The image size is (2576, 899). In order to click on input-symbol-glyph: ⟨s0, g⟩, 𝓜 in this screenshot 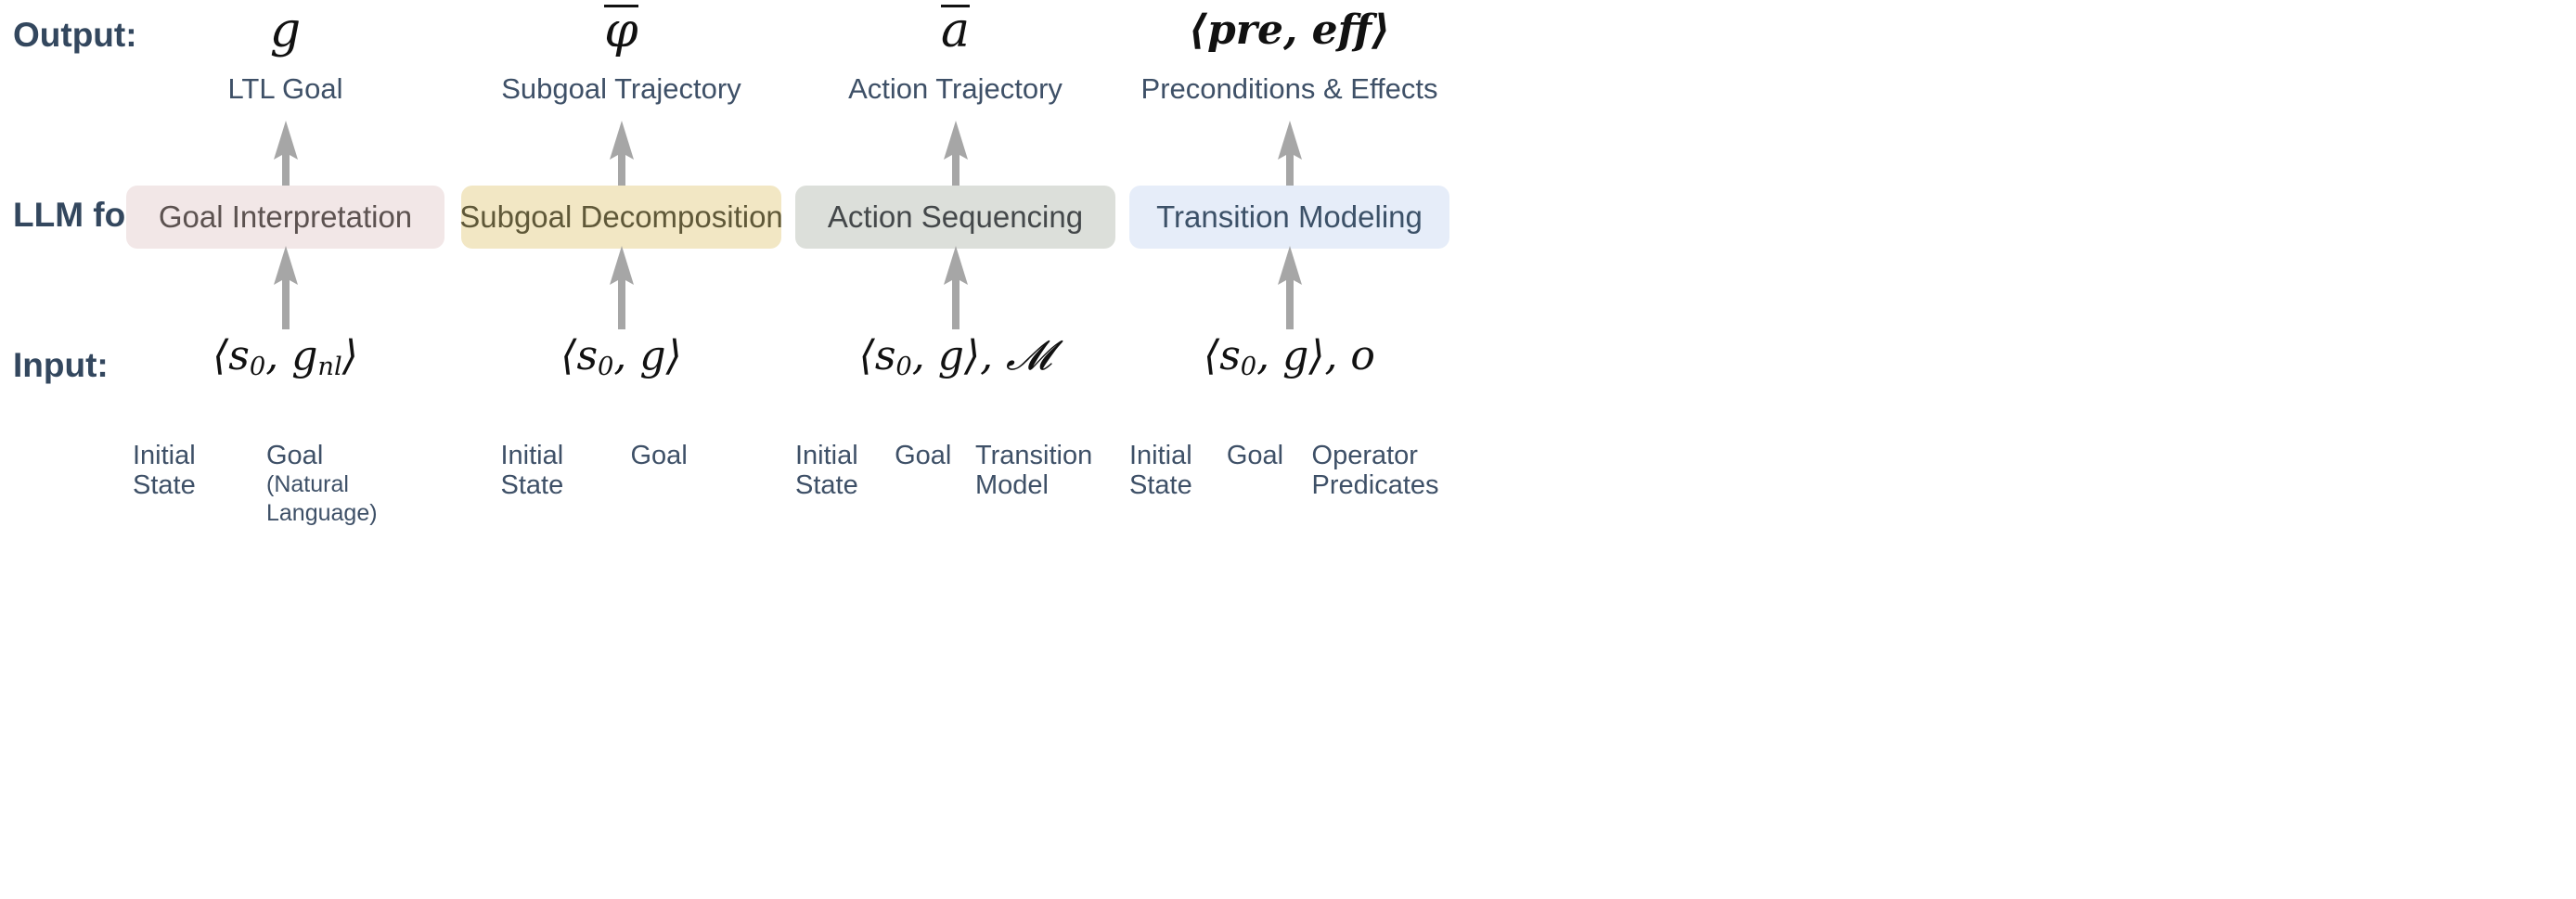, I will do `click(955, 356)`.